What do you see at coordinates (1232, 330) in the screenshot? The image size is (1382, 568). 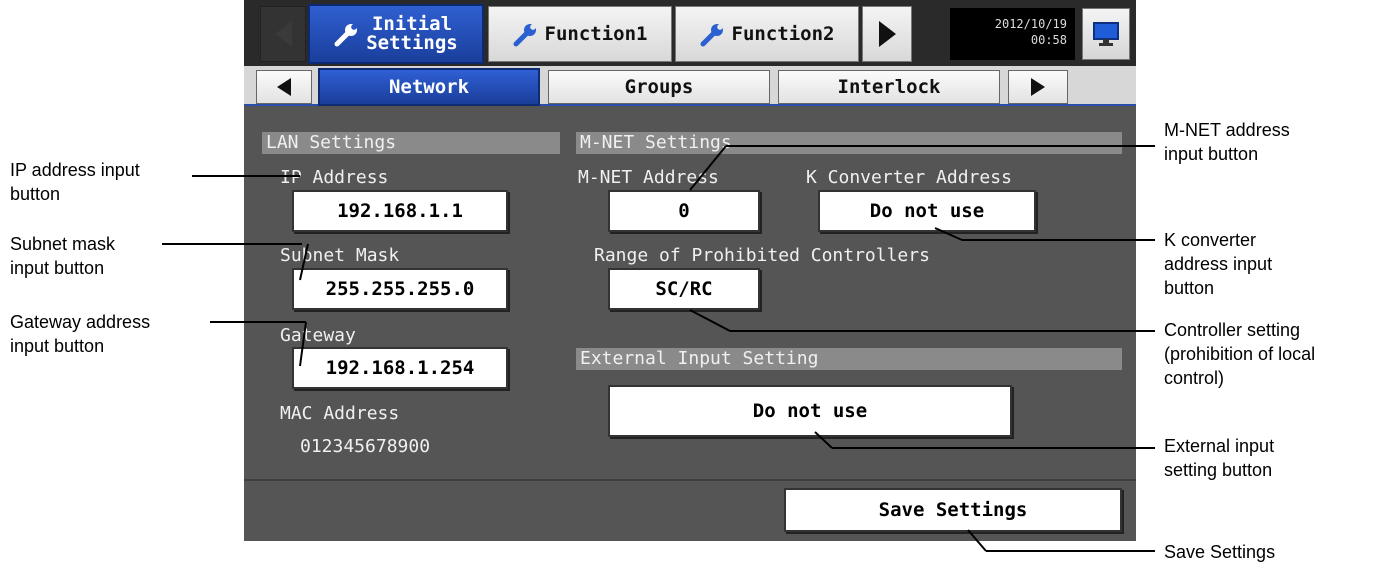 I see `annotation-line: Controller setting` at bounding box center [1232, 330].